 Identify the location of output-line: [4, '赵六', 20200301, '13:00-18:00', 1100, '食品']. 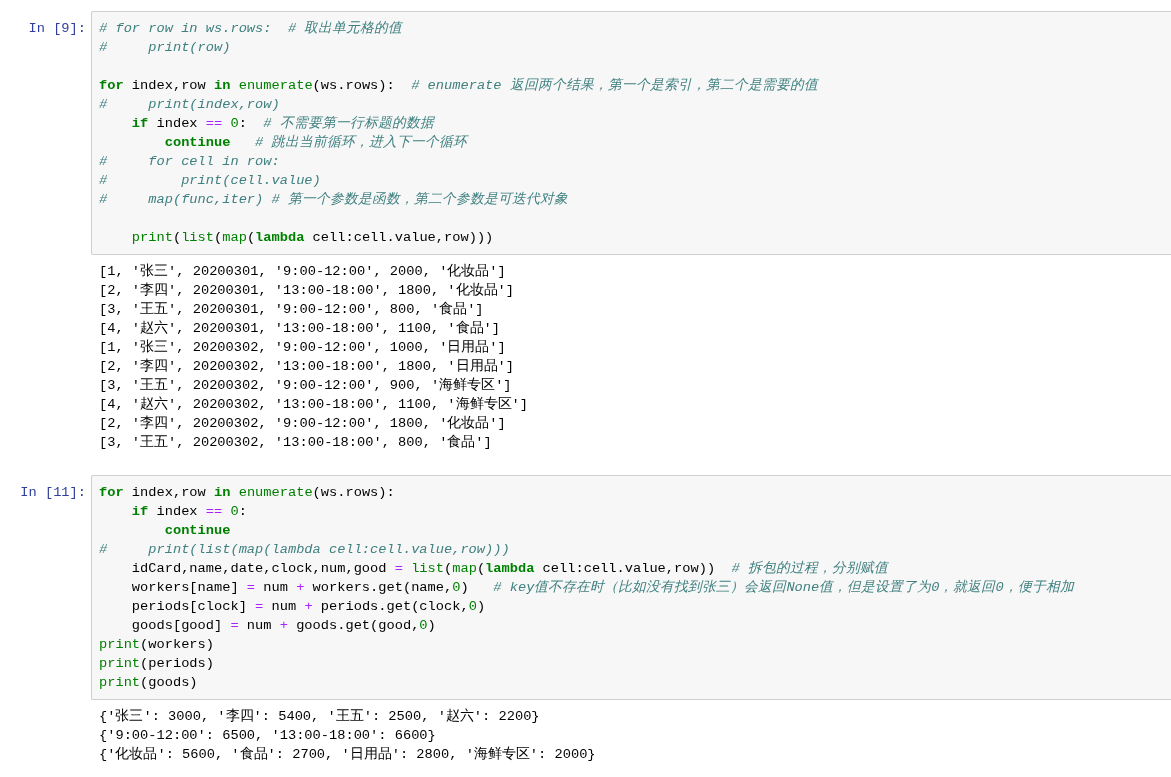
(299, 328).